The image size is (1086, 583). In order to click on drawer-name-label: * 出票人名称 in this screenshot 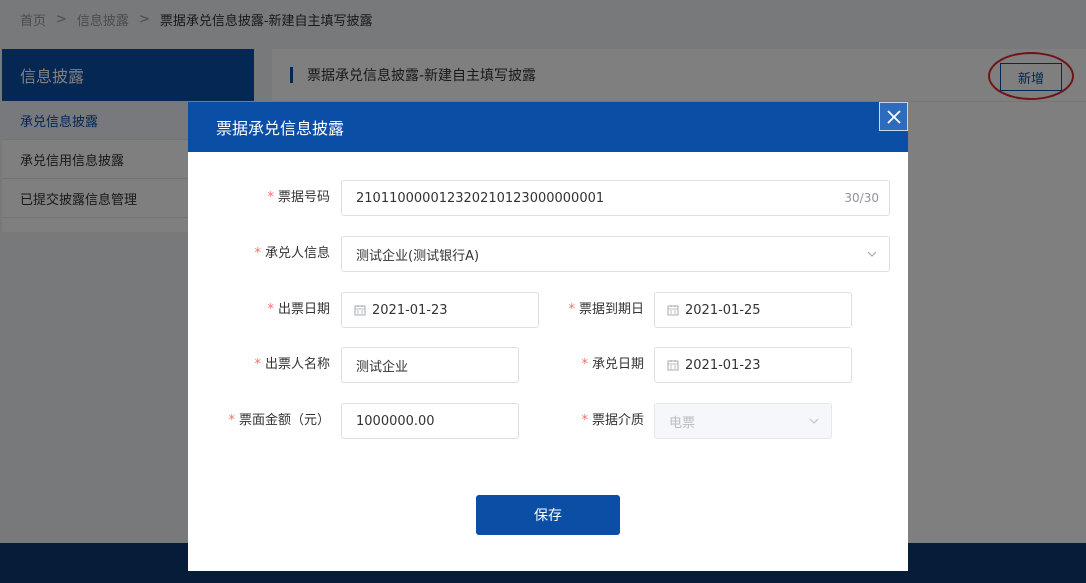, I will do `click(292, 364)`.